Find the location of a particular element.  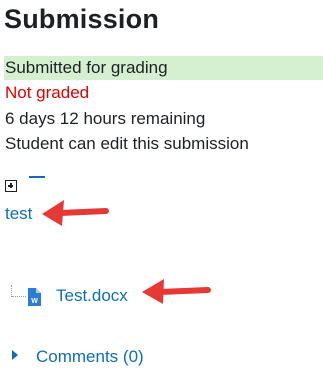

file-link: Test.docx is located at coordinates (92, 296).